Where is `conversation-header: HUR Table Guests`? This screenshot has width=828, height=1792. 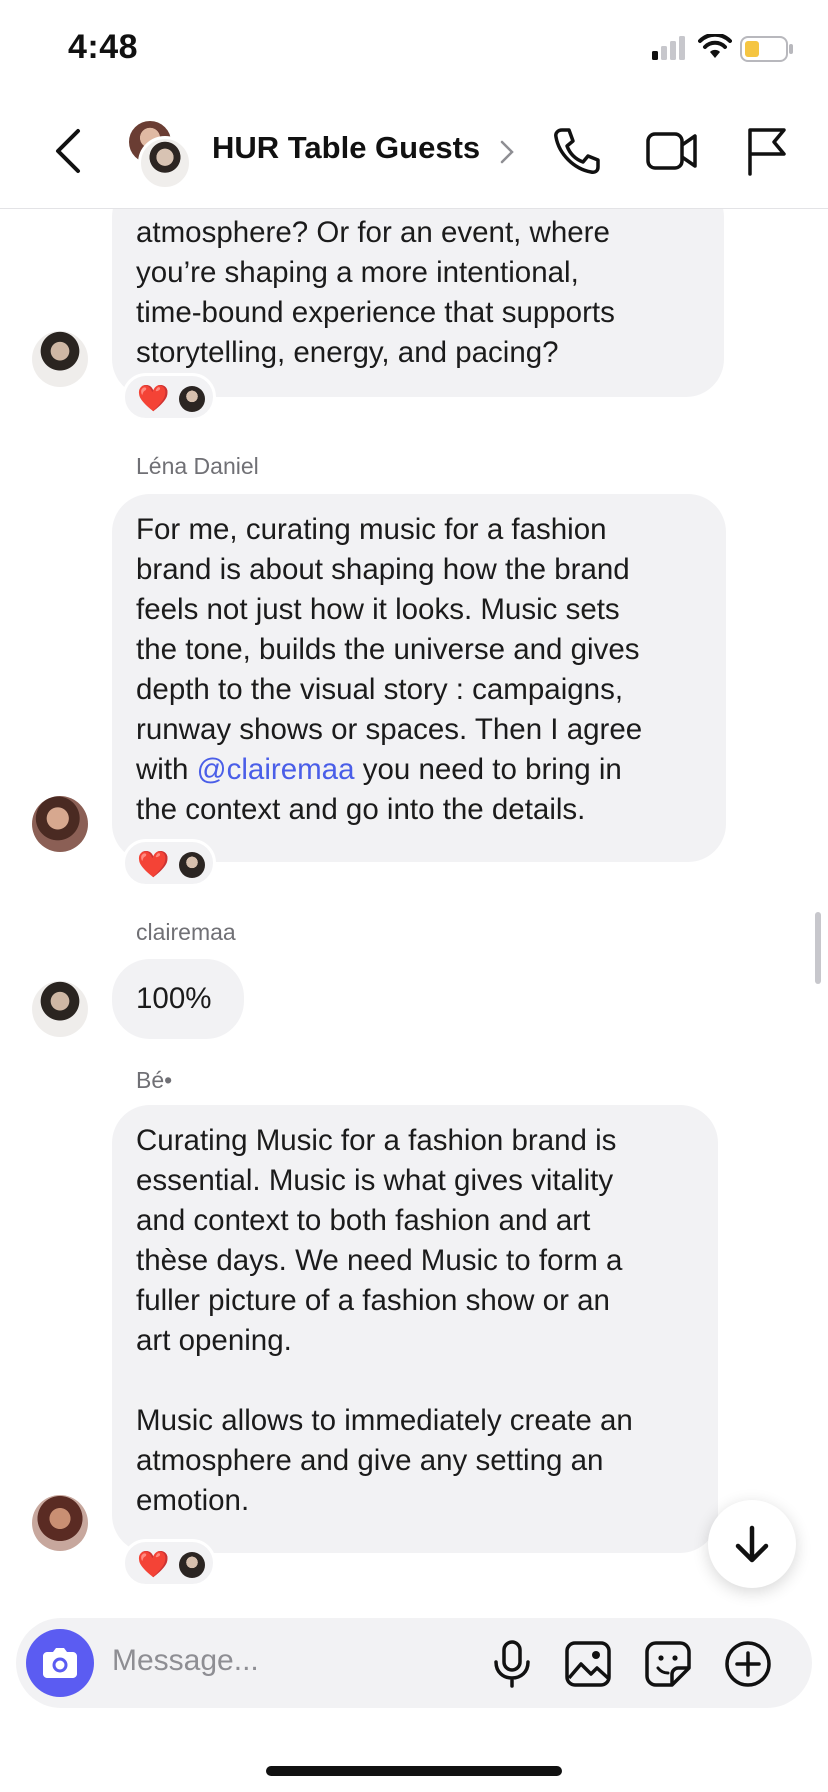
conversation-header: HUR Table Guests is located at coordinates (414, 154).